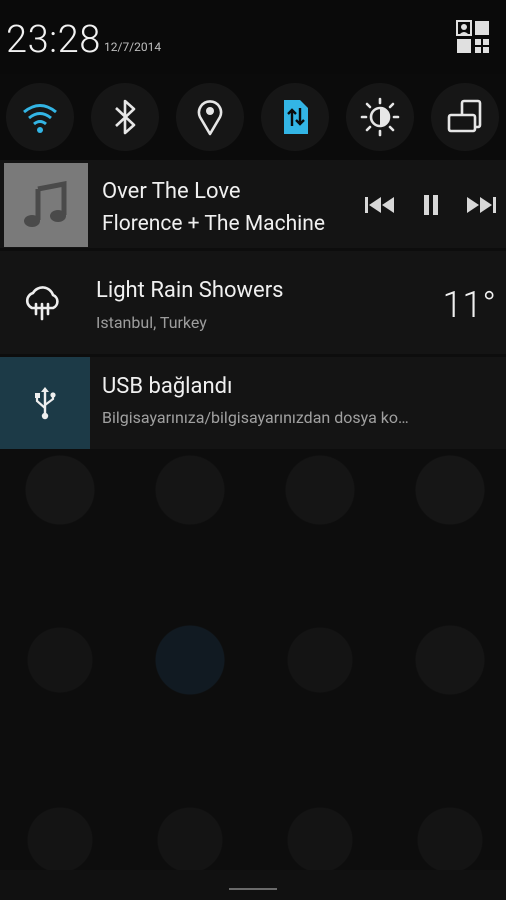 The height and width of the screenshot is (900, 506). I want to click on notification-header: 23:28 12/7/2014, so click(253, 37).